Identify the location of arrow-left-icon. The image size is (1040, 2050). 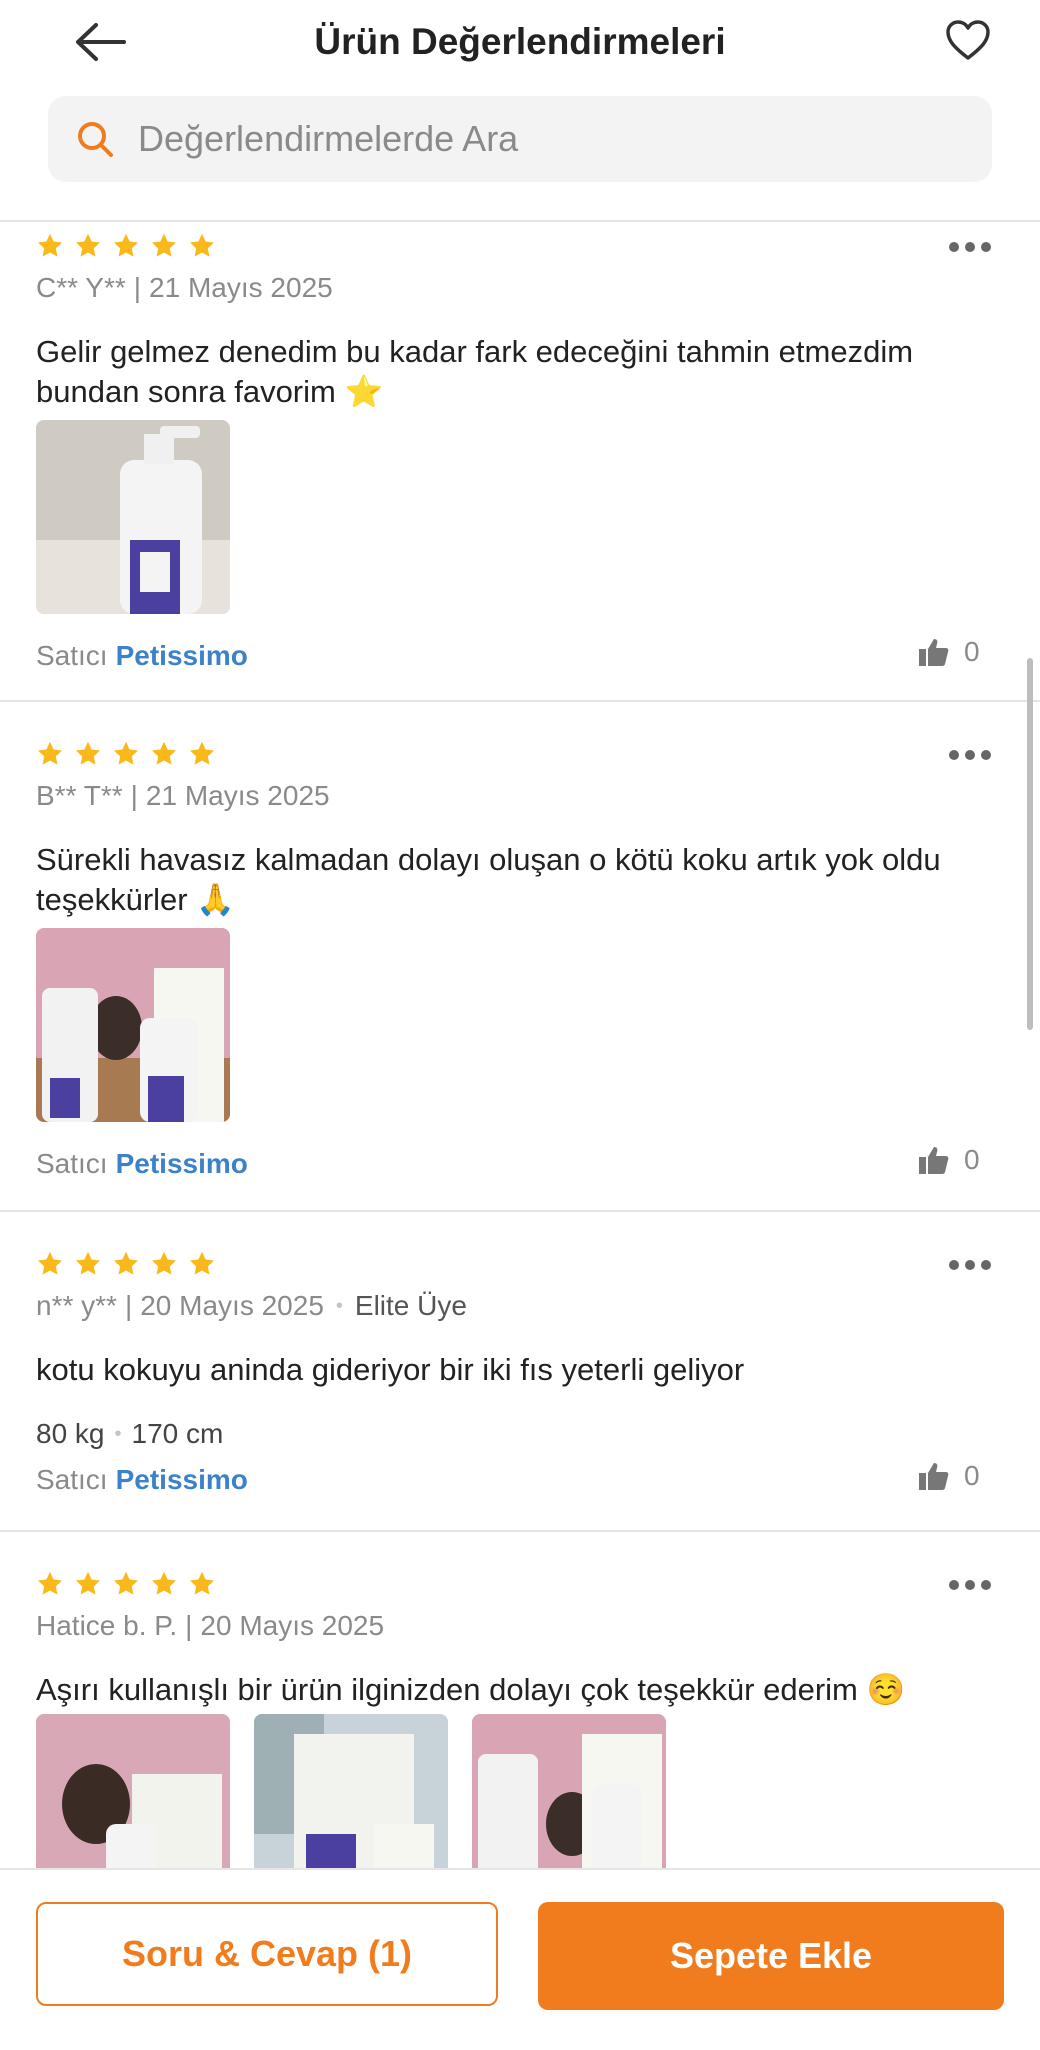
(101, 42).